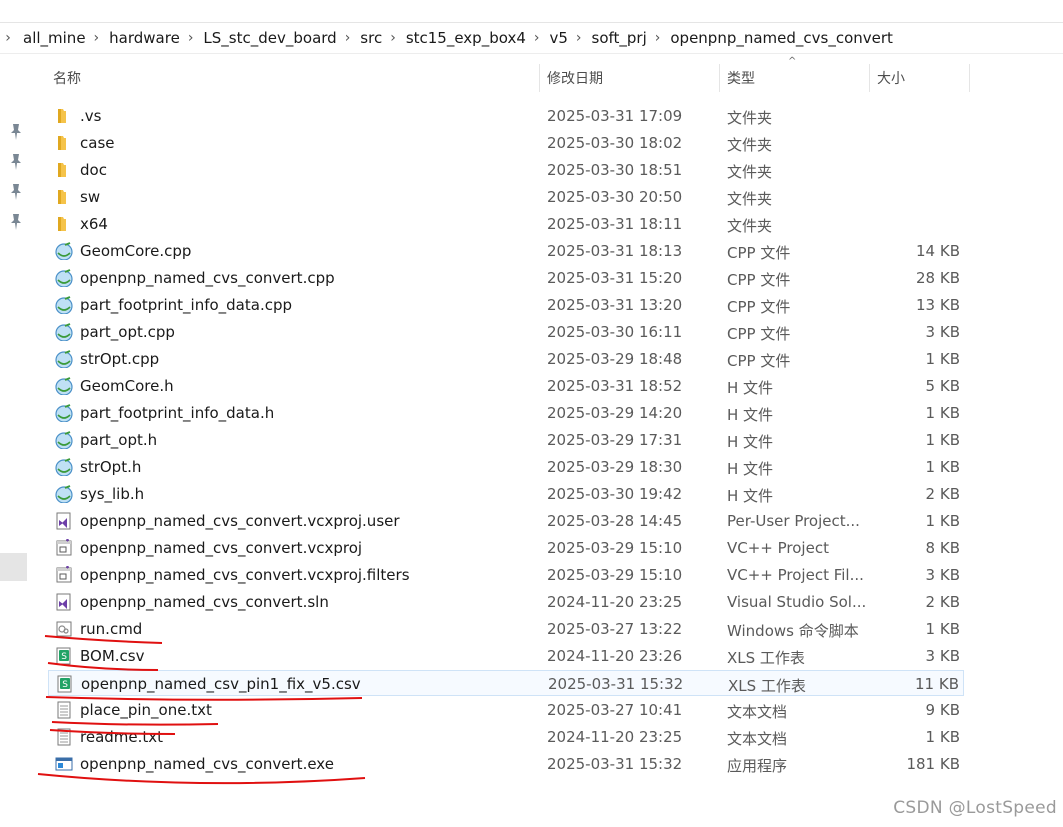 This screenshot has width=1063, height=827. Describe the element at coordinates (506, 359) in the screenshot. I see `file-row: strOpt.cpp 2025-03-29 18:48 CPP 文件 1 KB` at that location.